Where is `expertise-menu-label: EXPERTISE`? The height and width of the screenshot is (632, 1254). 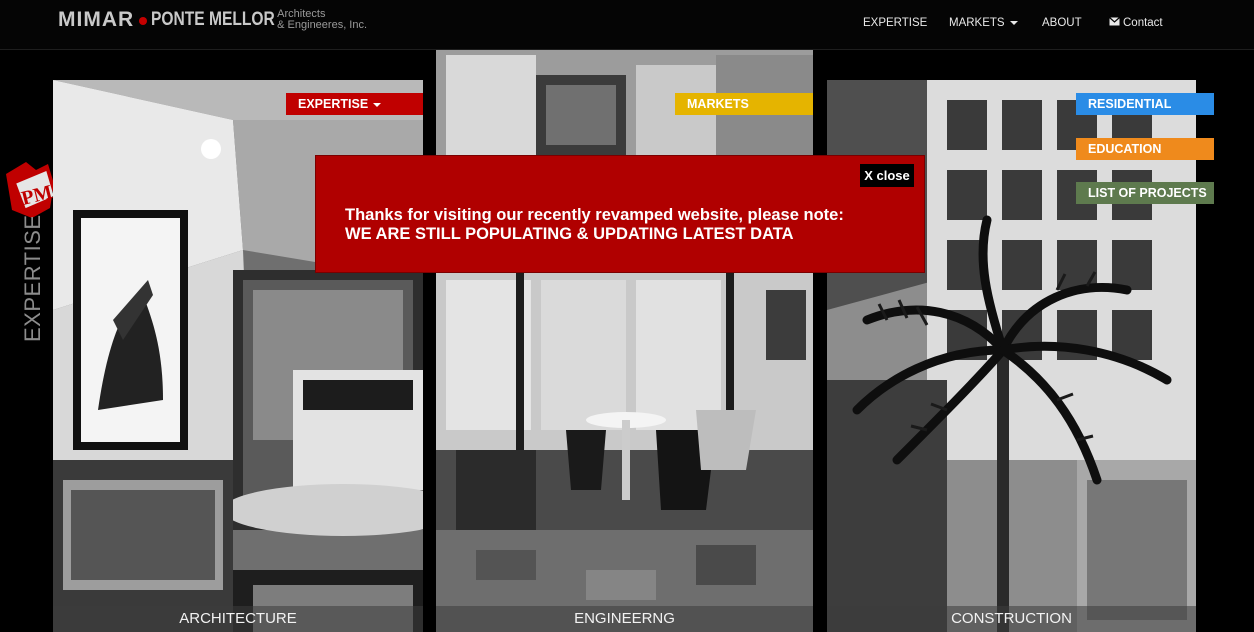
expertise-menu-label: EXPERTISE is located at coordinates (333, 104).